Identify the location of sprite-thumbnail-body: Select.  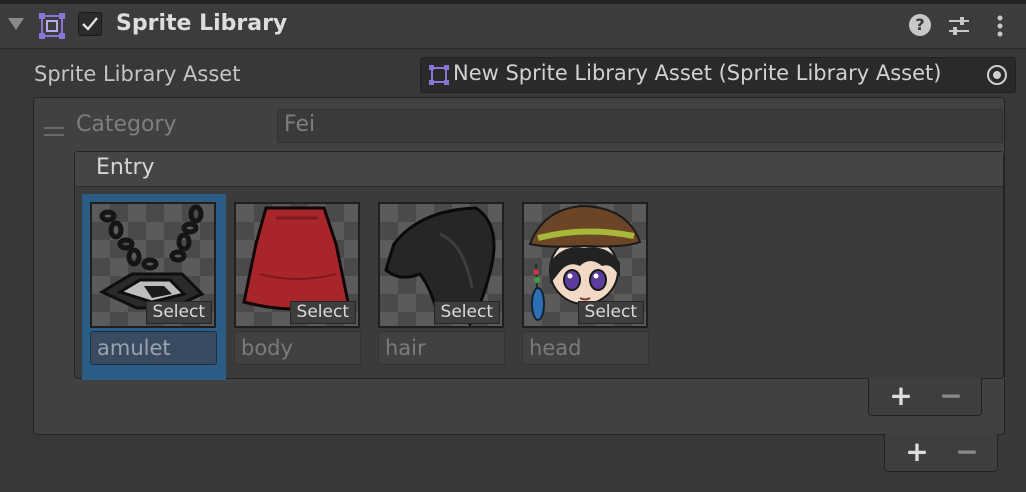
(297, 265).